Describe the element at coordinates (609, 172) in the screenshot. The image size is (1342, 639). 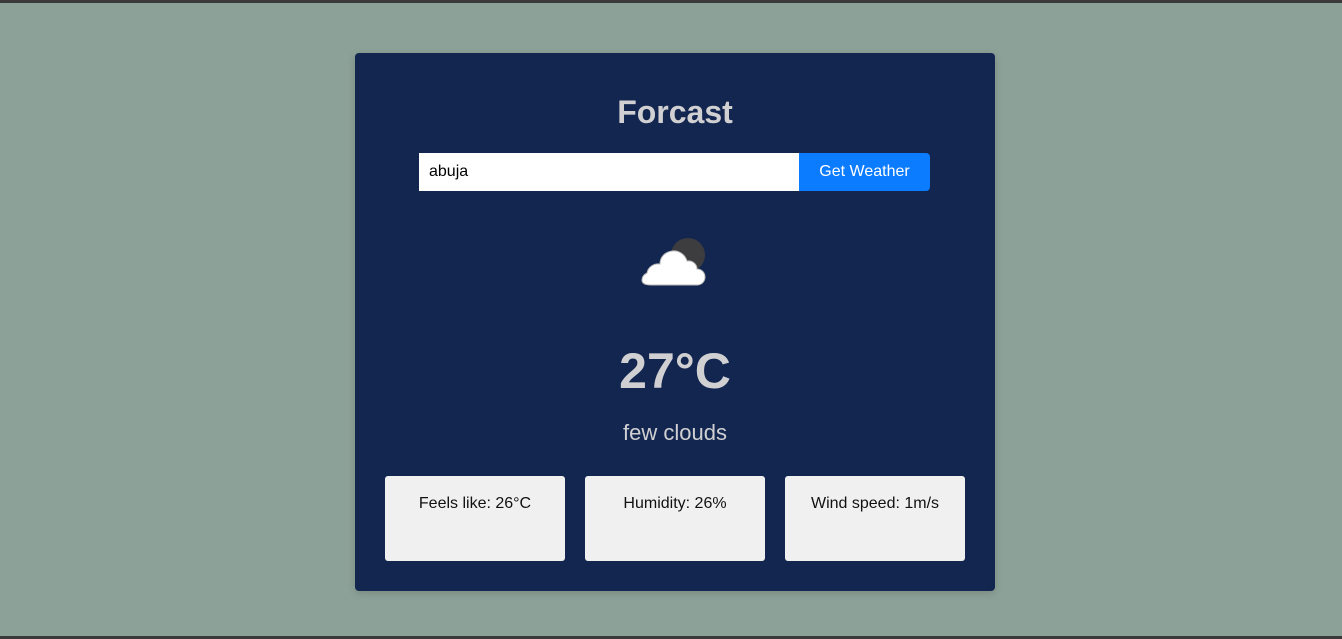
I see `city-input` at that location.